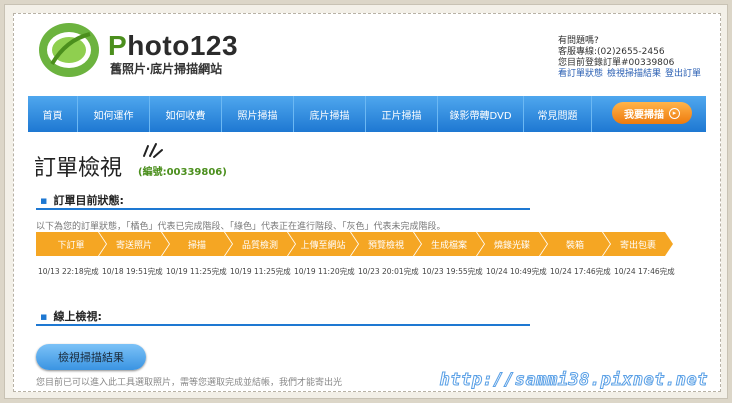  What do you see at coordinates (53, 114) in the screenshot?
I see `nav-item-home: 首頁` at bounding box center [53, 114].